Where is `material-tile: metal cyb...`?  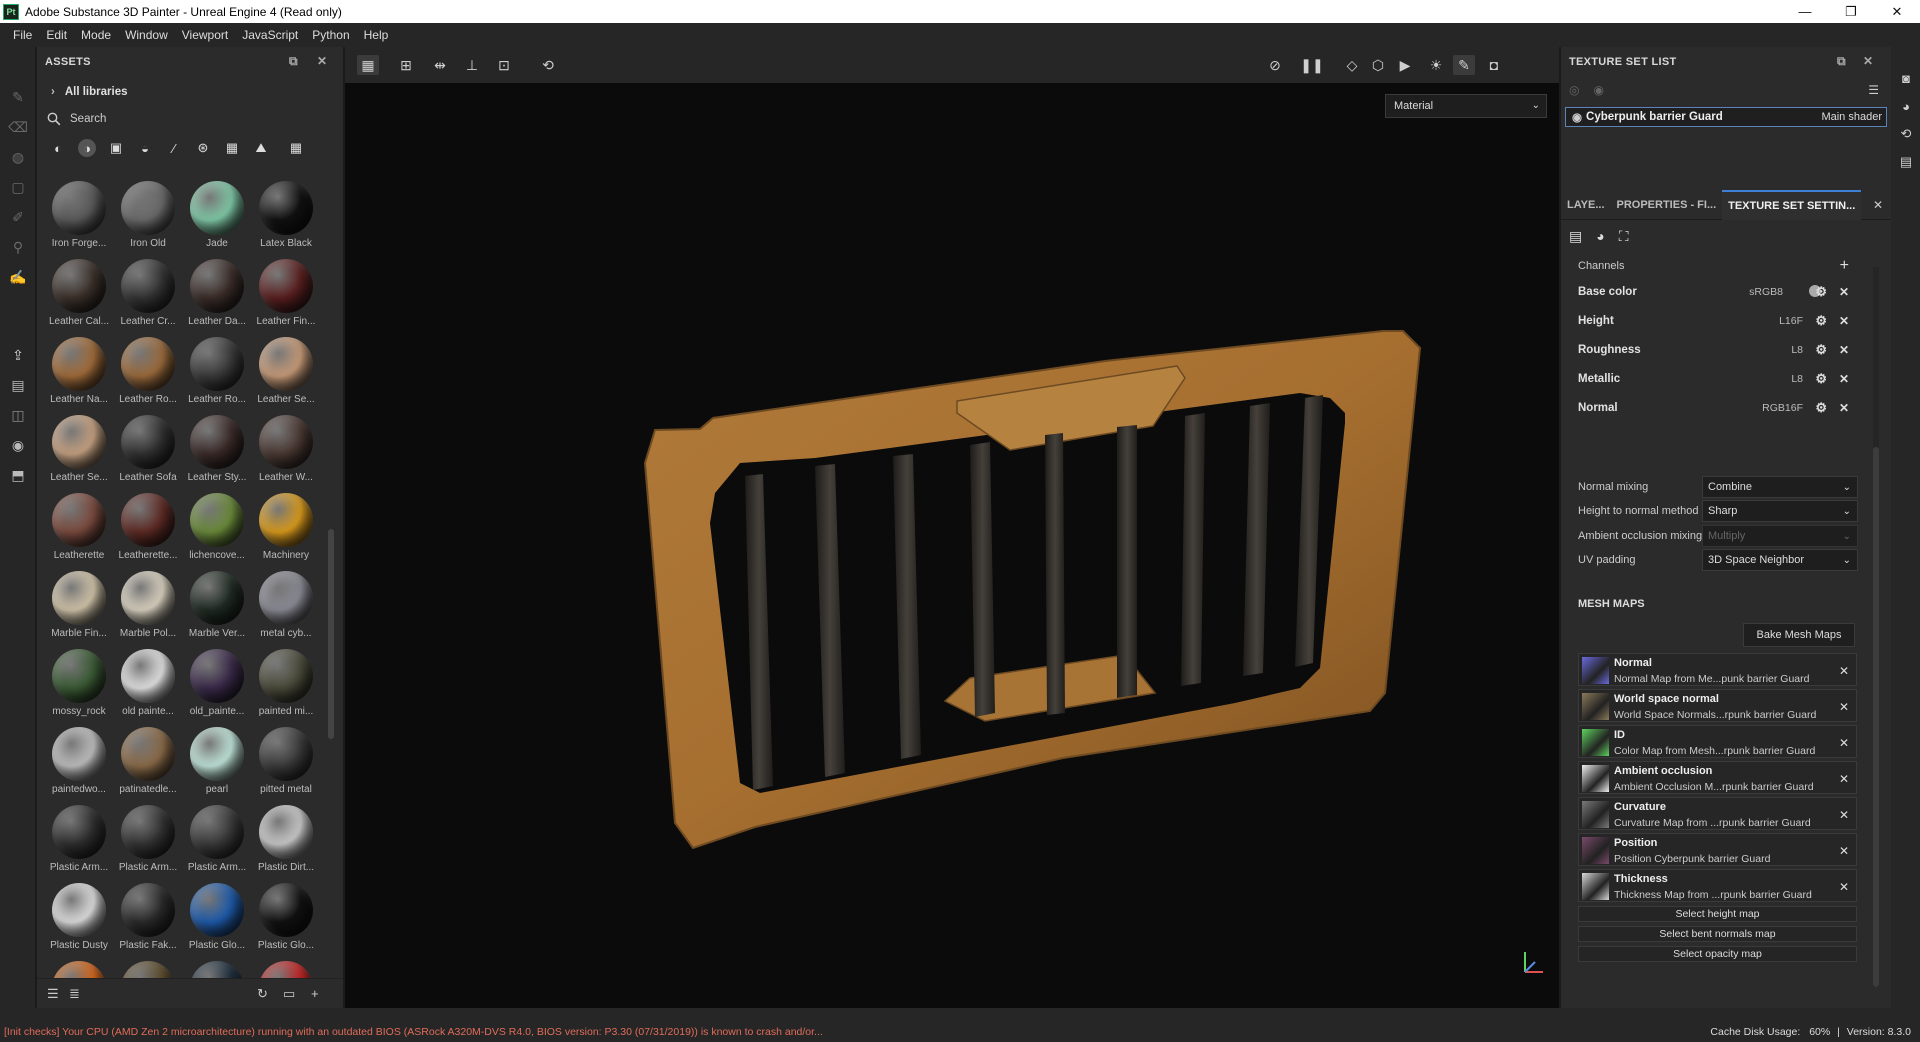
material-tile: metal cyb... is located at coordinates (286, 608).